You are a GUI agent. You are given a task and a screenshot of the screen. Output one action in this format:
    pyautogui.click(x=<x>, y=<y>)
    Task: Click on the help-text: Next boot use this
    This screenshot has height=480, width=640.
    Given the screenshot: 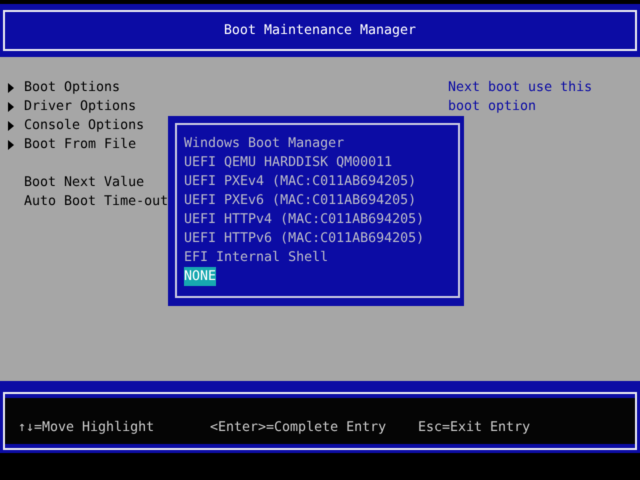 What is the action you would take?
    pyautogui.click(x=520, y=88)
    